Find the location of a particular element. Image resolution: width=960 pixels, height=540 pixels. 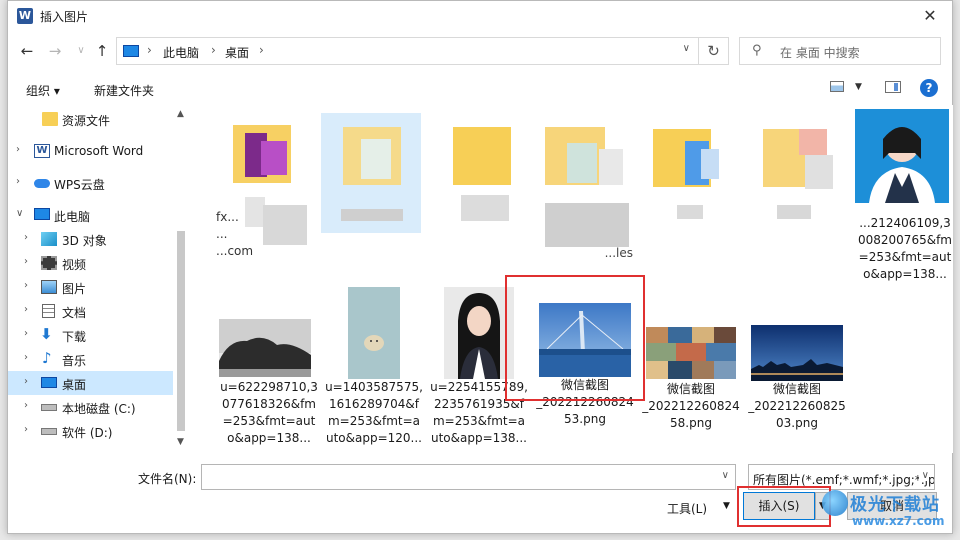

download-icon: ⬇ is located at coordinates (46, 334).